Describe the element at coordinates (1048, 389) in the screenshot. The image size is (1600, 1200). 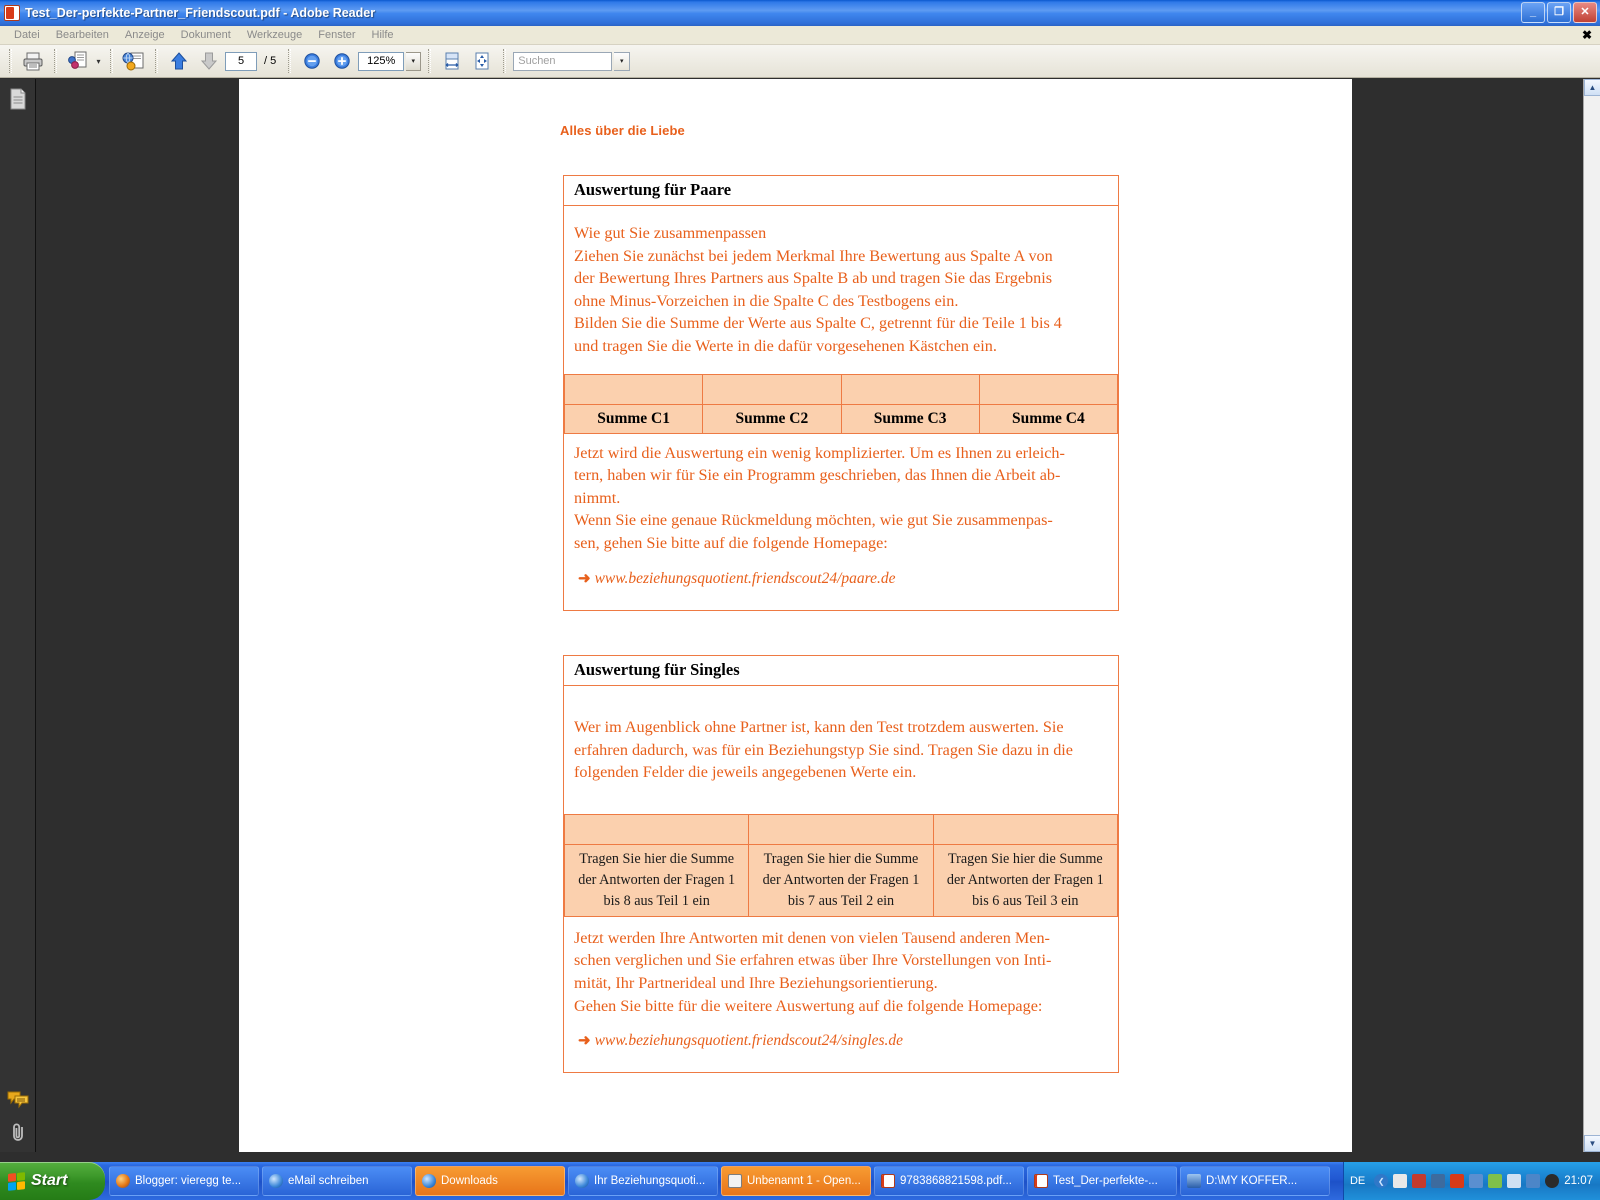
I see `summe-c4-input` at that location.